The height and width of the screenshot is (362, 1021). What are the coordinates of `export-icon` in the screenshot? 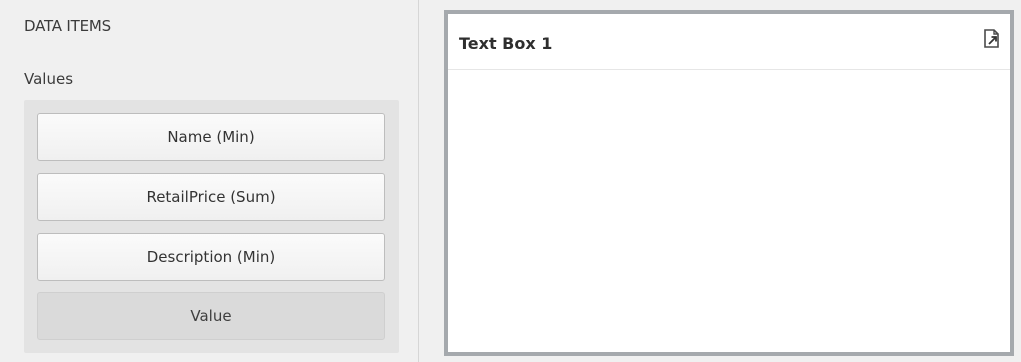 It's located at (992, 39).